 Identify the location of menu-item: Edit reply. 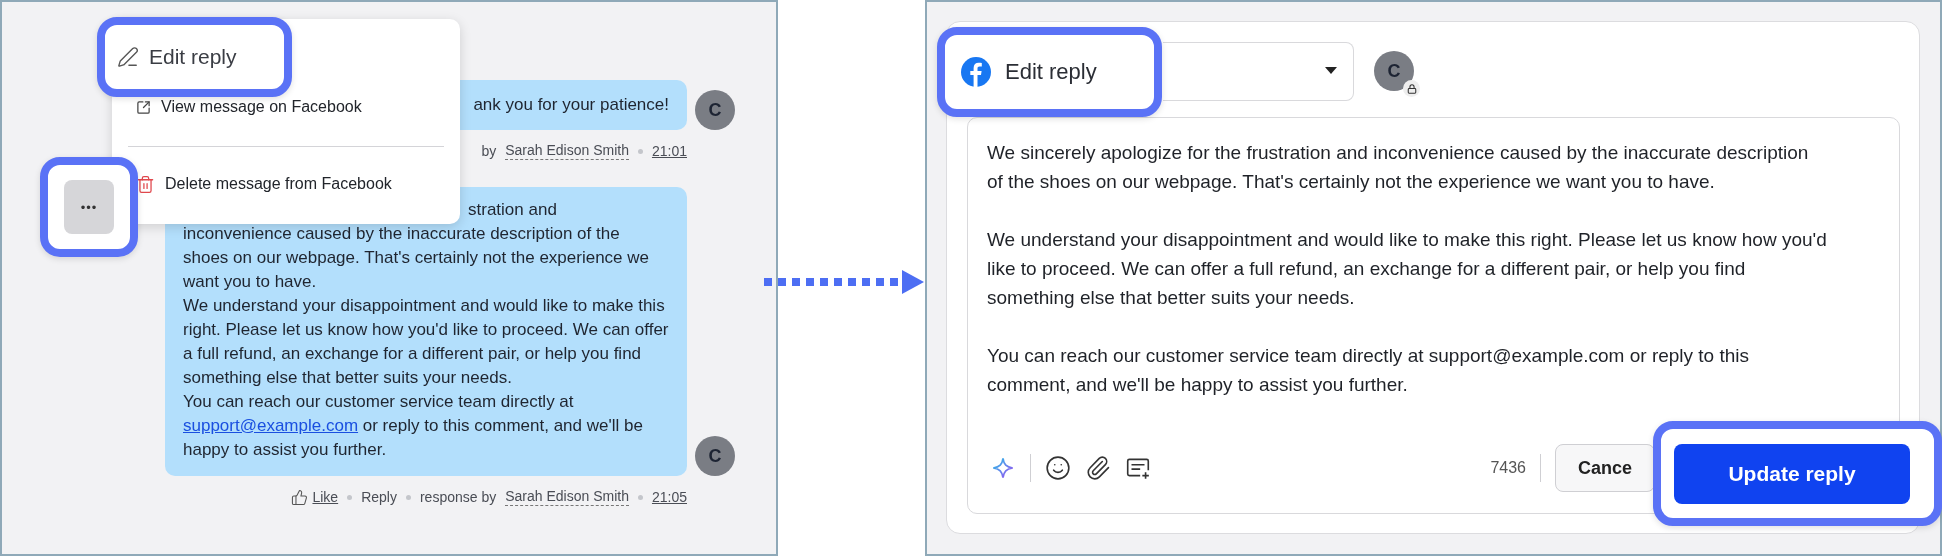
(171, 57).